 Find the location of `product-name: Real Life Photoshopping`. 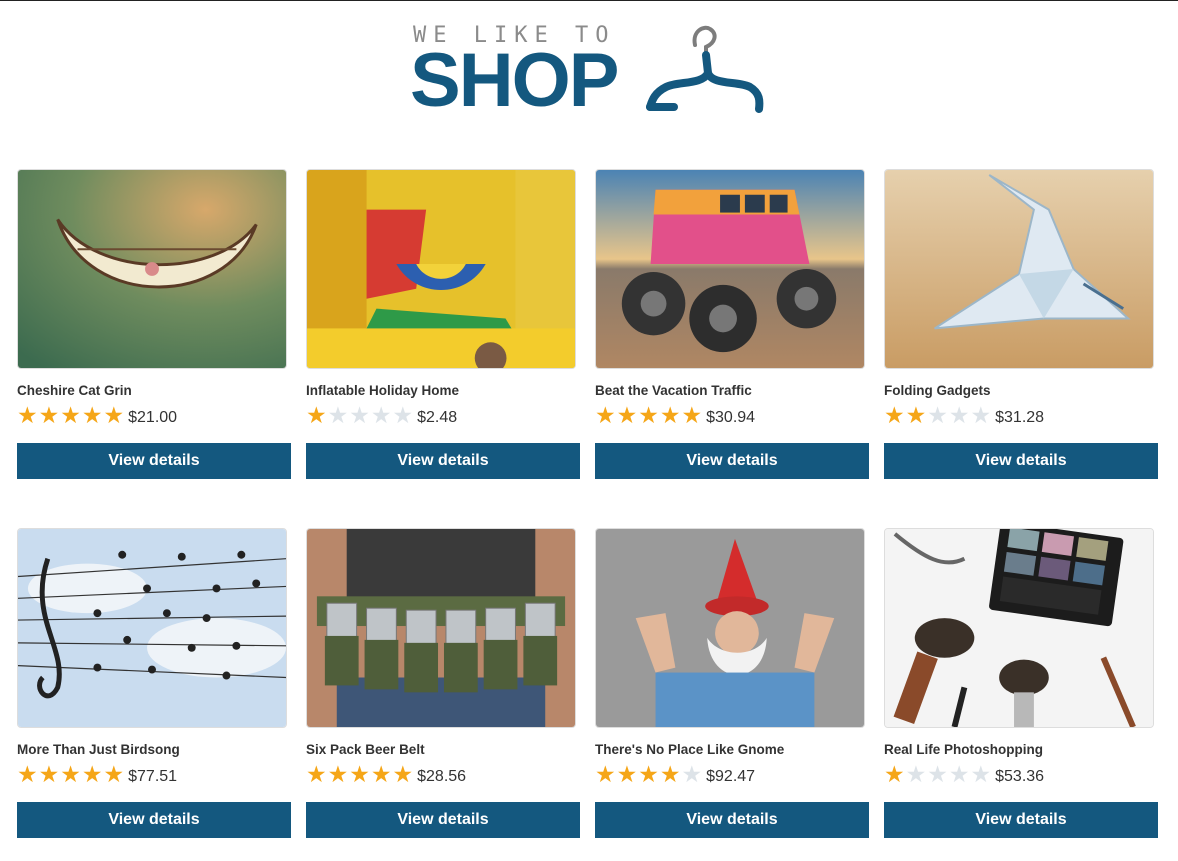

product-name: Real Life Photoshopping is located at coordinates (1021, 751).